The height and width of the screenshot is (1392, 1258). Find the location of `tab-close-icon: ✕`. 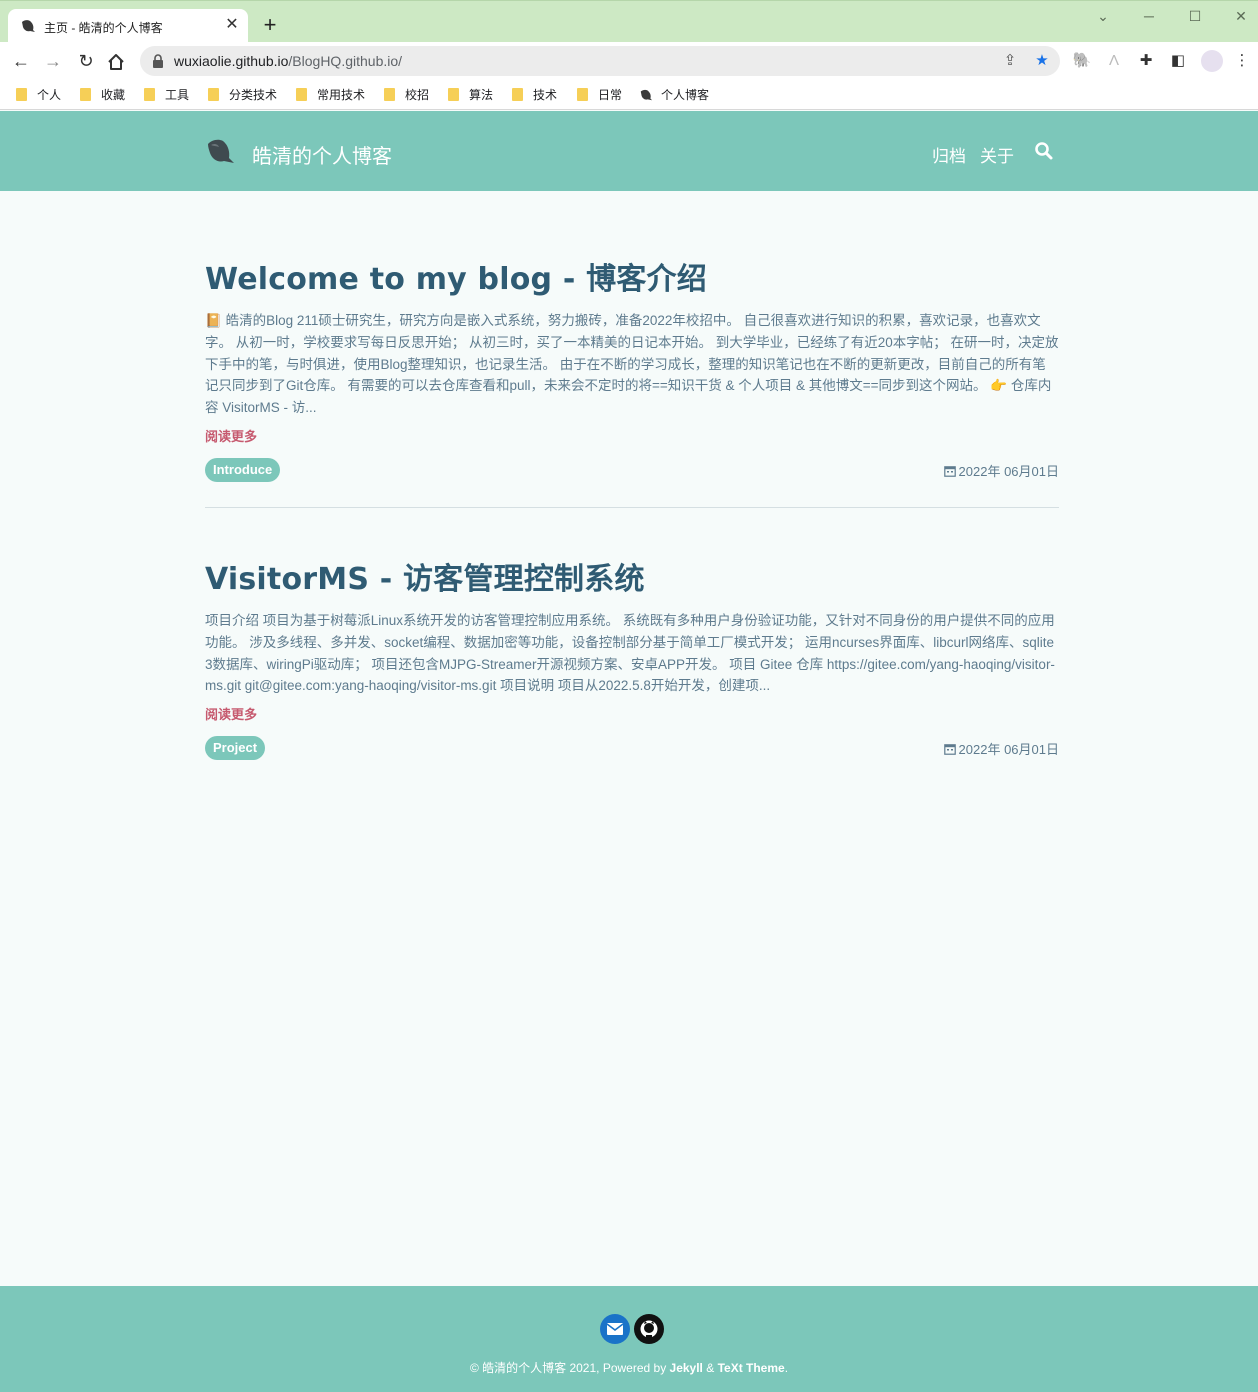

tab-close-icon: ✕ is located at coordinates (232, 25).